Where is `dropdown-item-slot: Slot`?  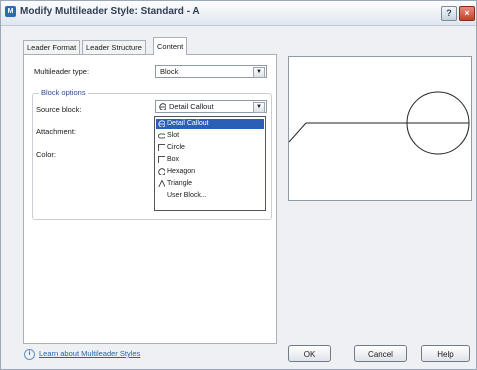
dropdown-item-slot: Slot is located at coordinates (210, 136).